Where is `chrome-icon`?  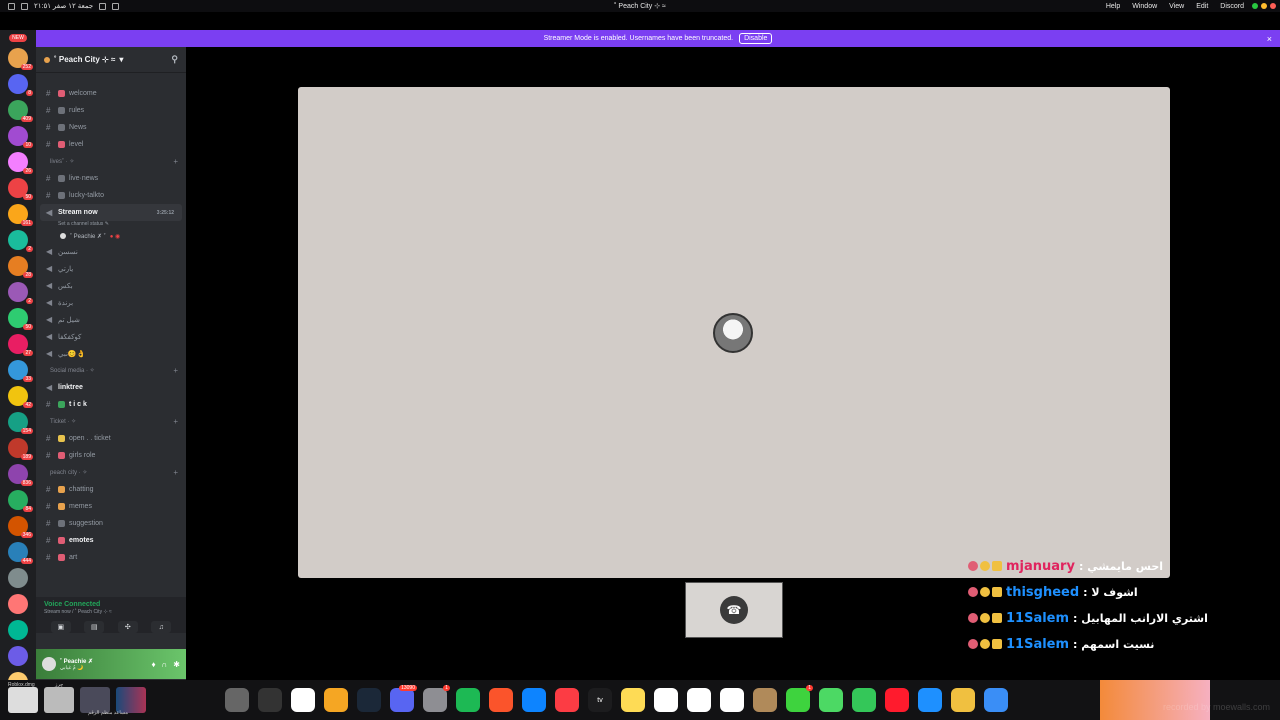 chrome-icon is located at coordinates (303, 700).